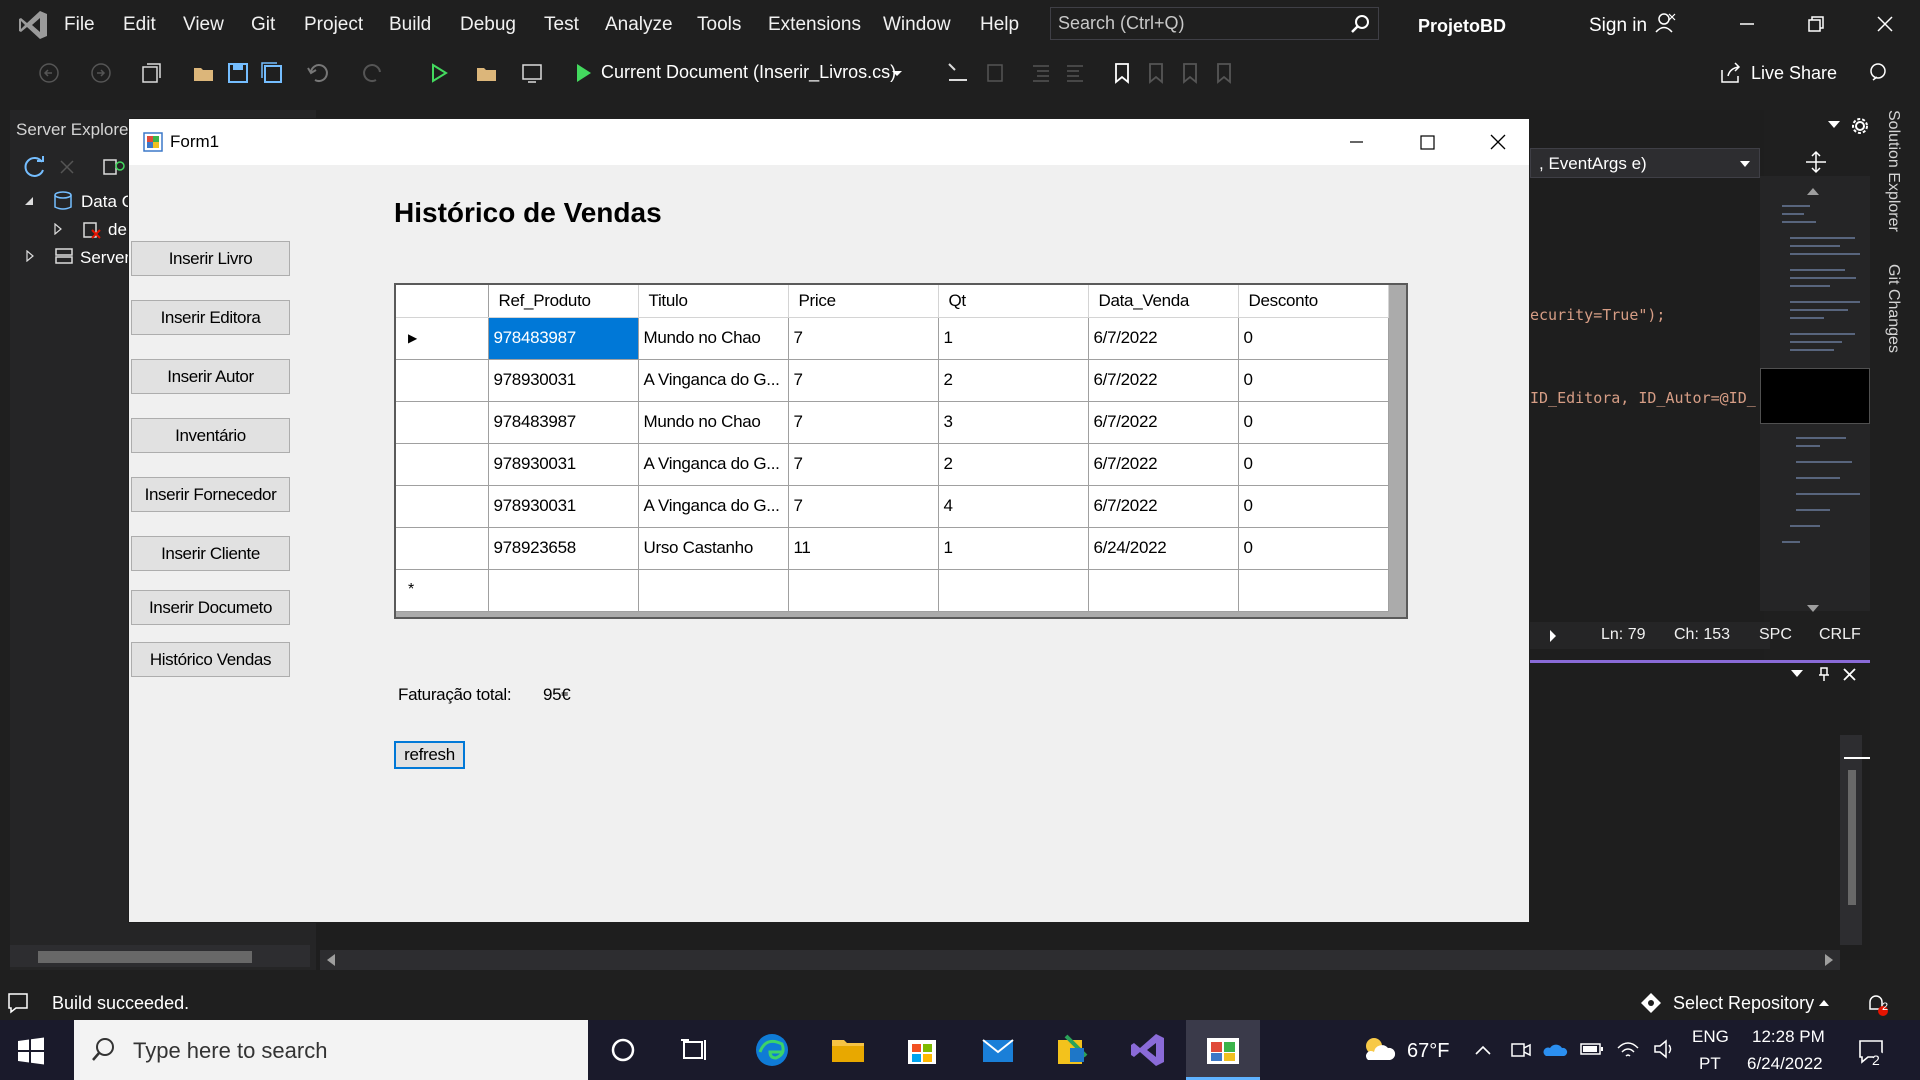 This screenshot has height=1080, width=1920. Describe the element at coordinates (999, 25) in the screenshot. I see `menu-help: Help` at that location.